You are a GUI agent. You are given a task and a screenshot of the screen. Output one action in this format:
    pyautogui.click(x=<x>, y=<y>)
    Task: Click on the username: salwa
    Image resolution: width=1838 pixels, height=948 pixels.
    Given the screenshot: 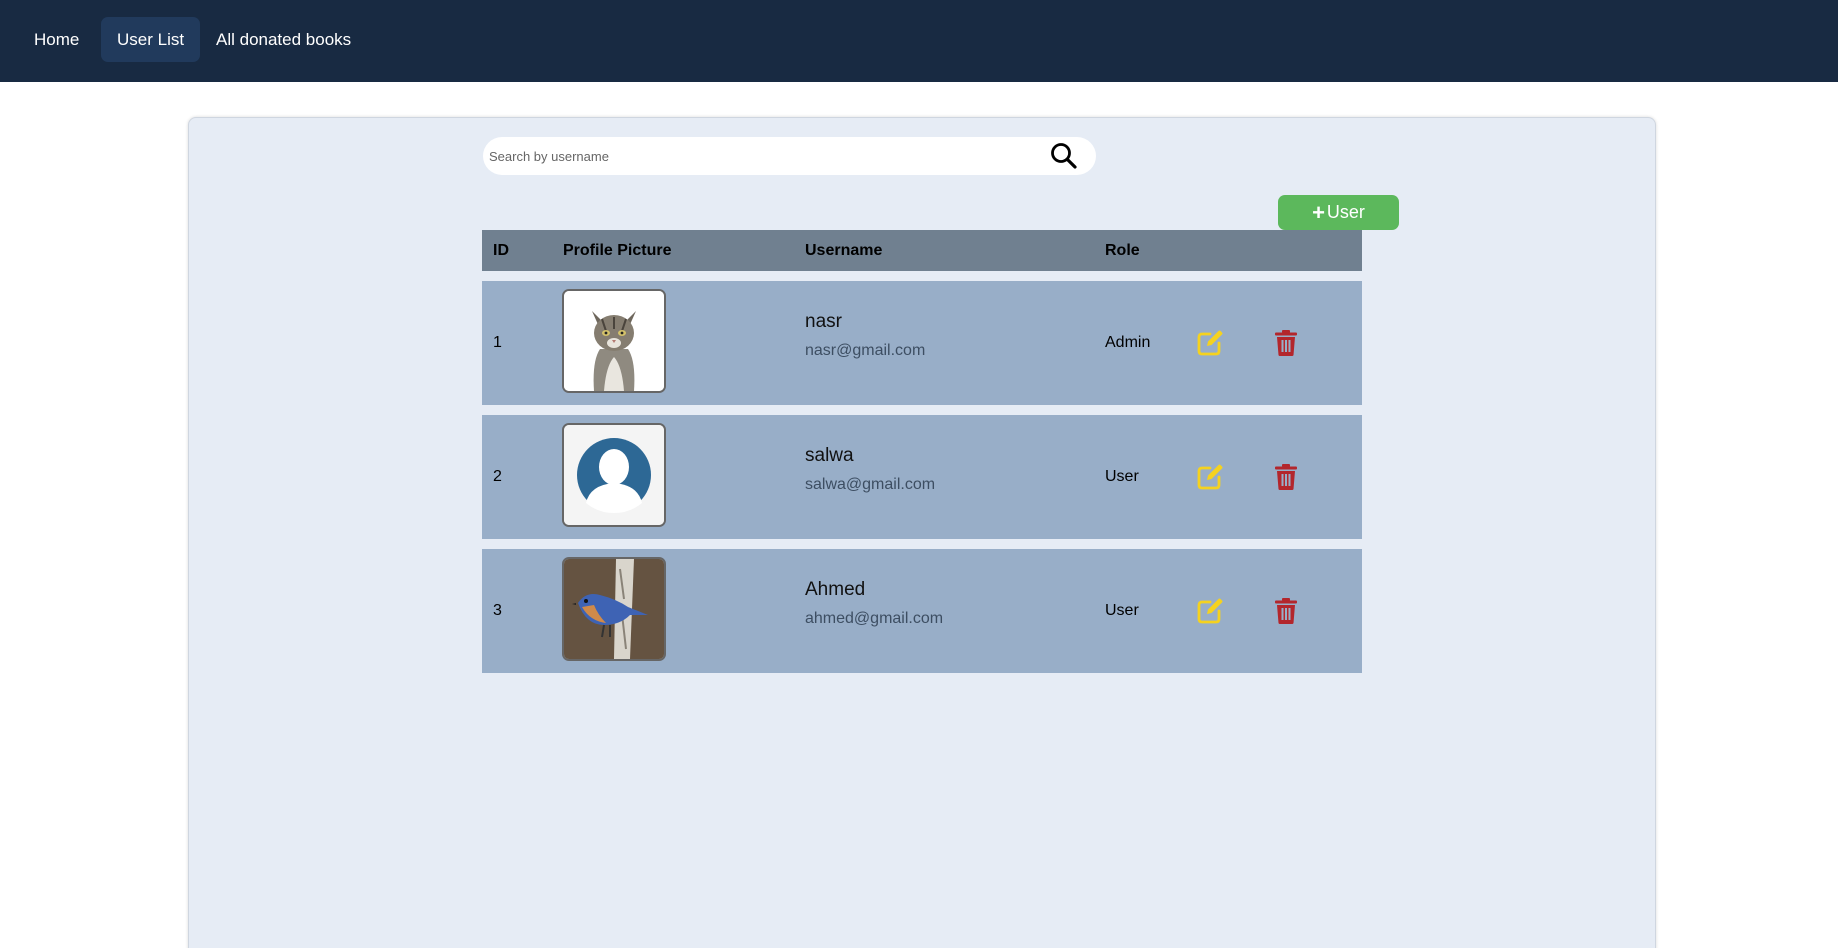 What is the action you would take?
    pyautogui.click(x=829, y=455)
    